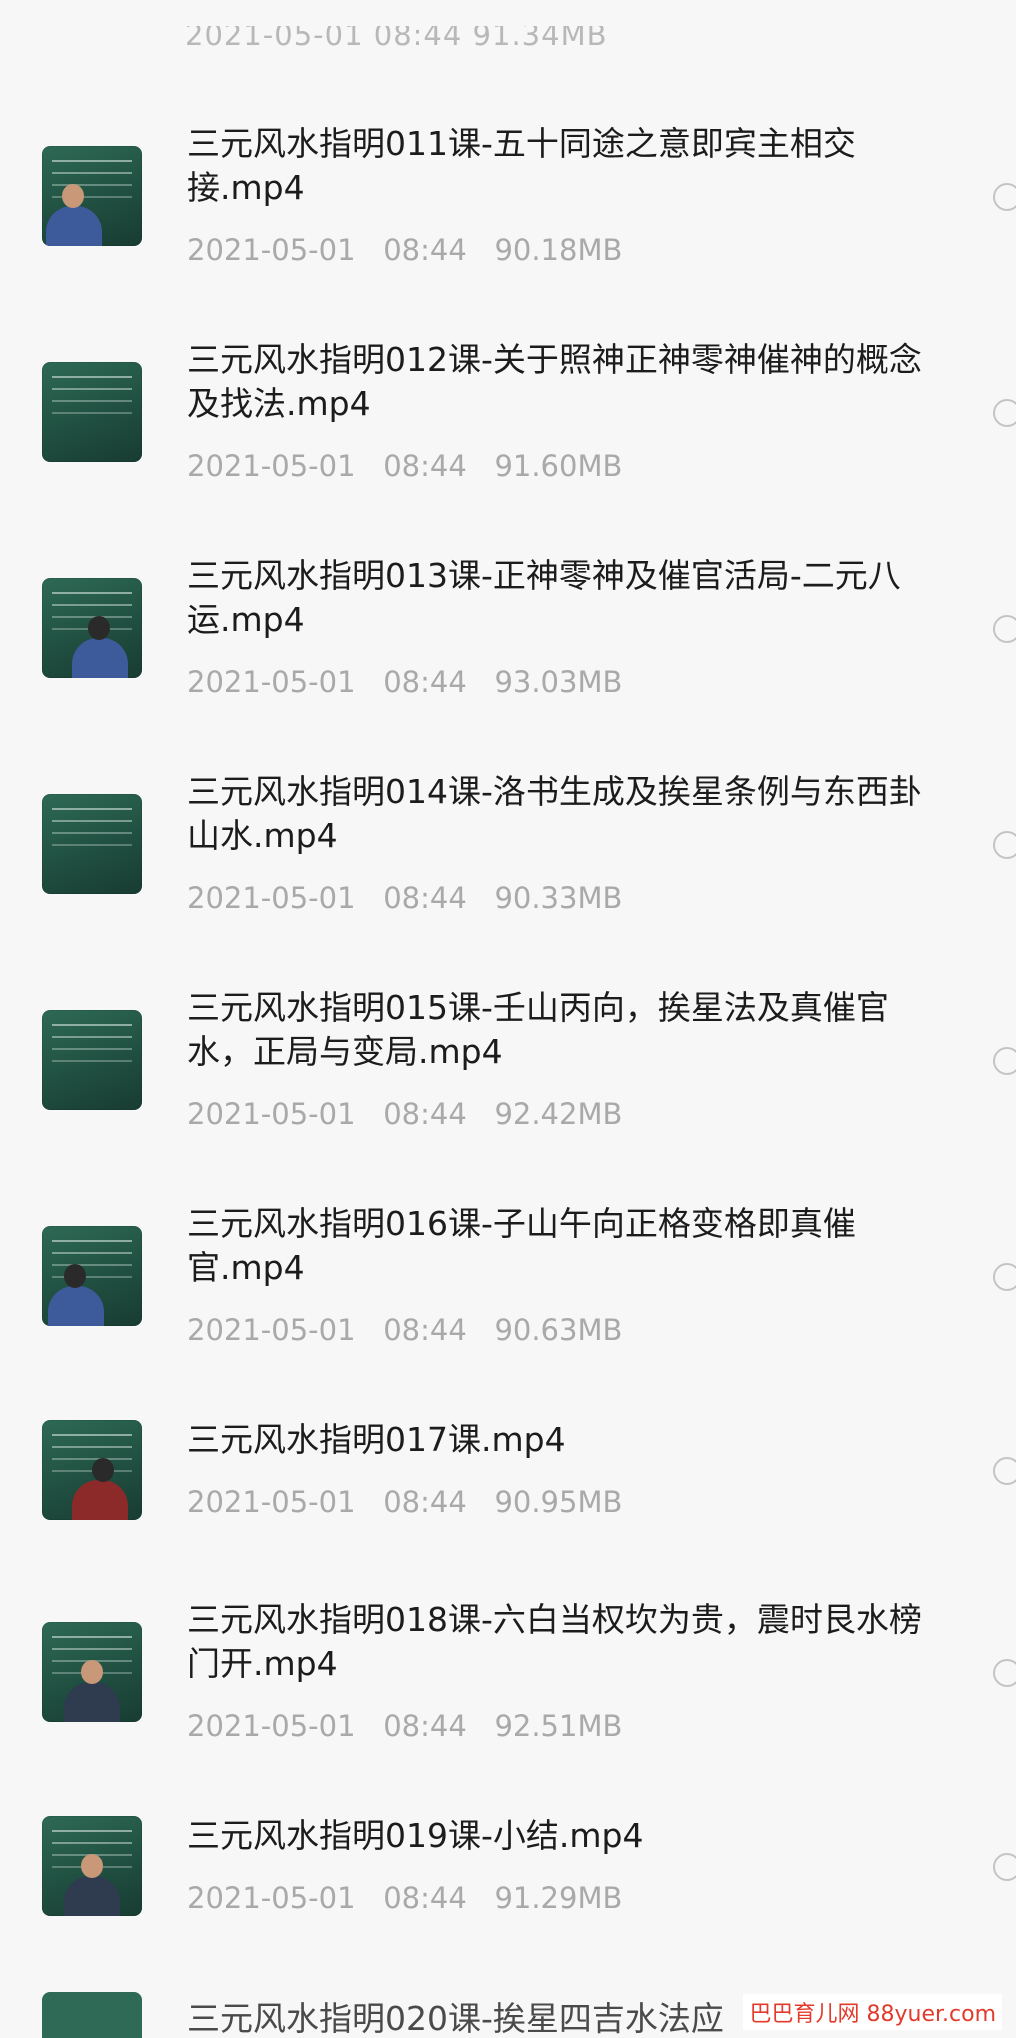 The image size is (1016, 2038). What do you see at coordinates (554, 1641) in the screenshot?
I see `file-name: 三元风水指明018课-六白当权坎为贵，震时艮水榜门开.mp4` at bounding box center [554, 1641].